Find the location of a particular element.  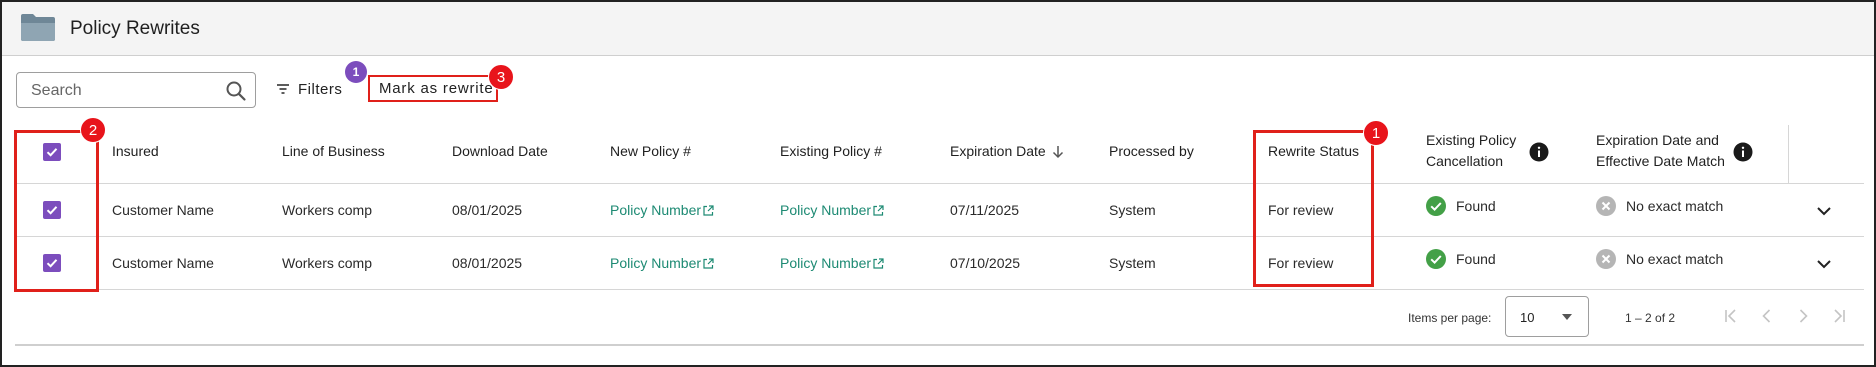

sort-arrow-down-icon is located at coordinates (1058, 152).